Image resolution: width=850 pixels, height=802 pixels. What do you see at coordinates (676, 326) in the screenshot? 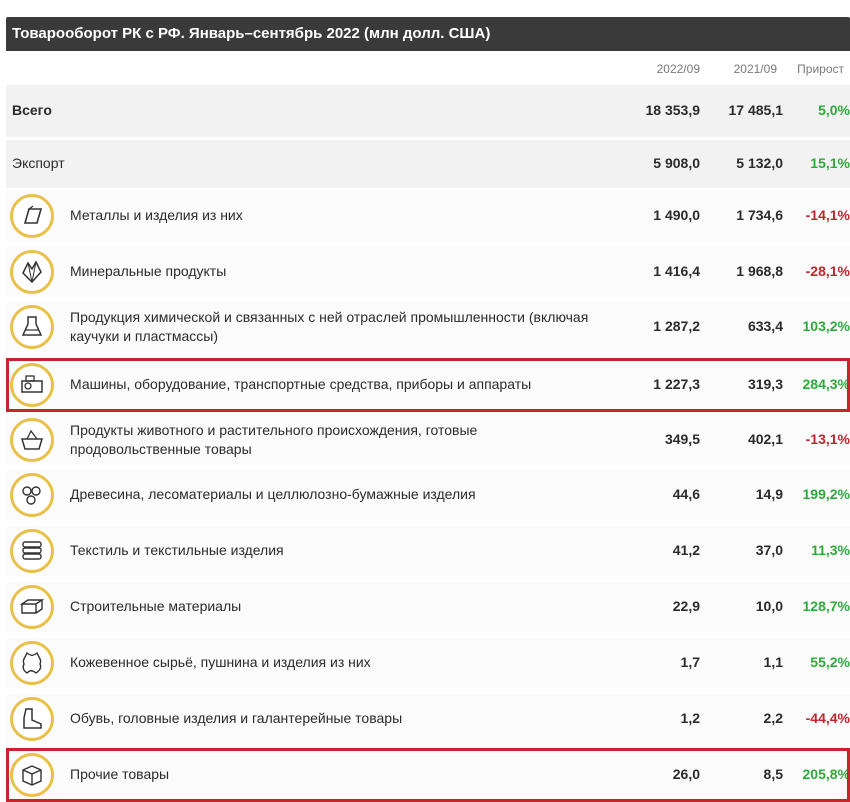
I see `value-2022: 1 287,2` at bounding box center [676, 326].